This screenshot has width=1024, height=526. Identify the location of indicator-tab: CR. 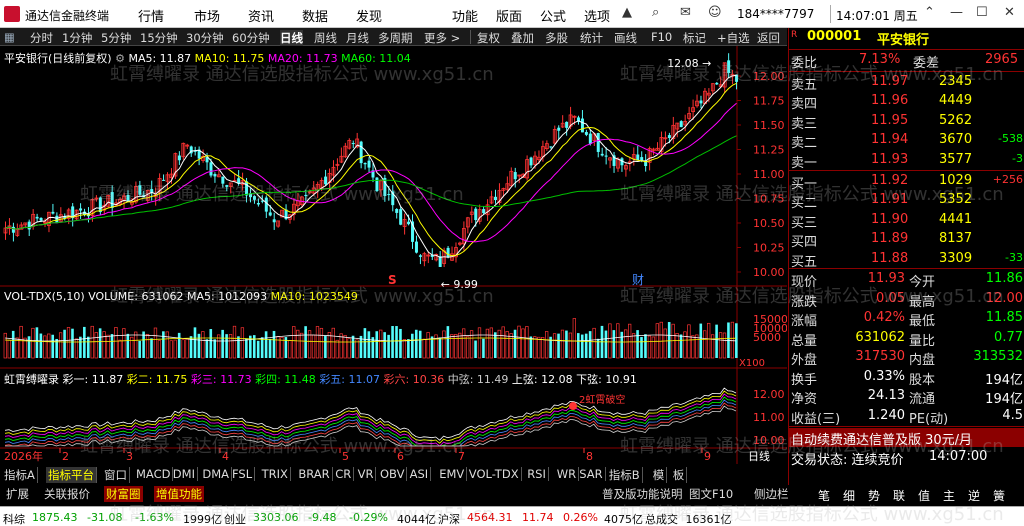
(344, 474).